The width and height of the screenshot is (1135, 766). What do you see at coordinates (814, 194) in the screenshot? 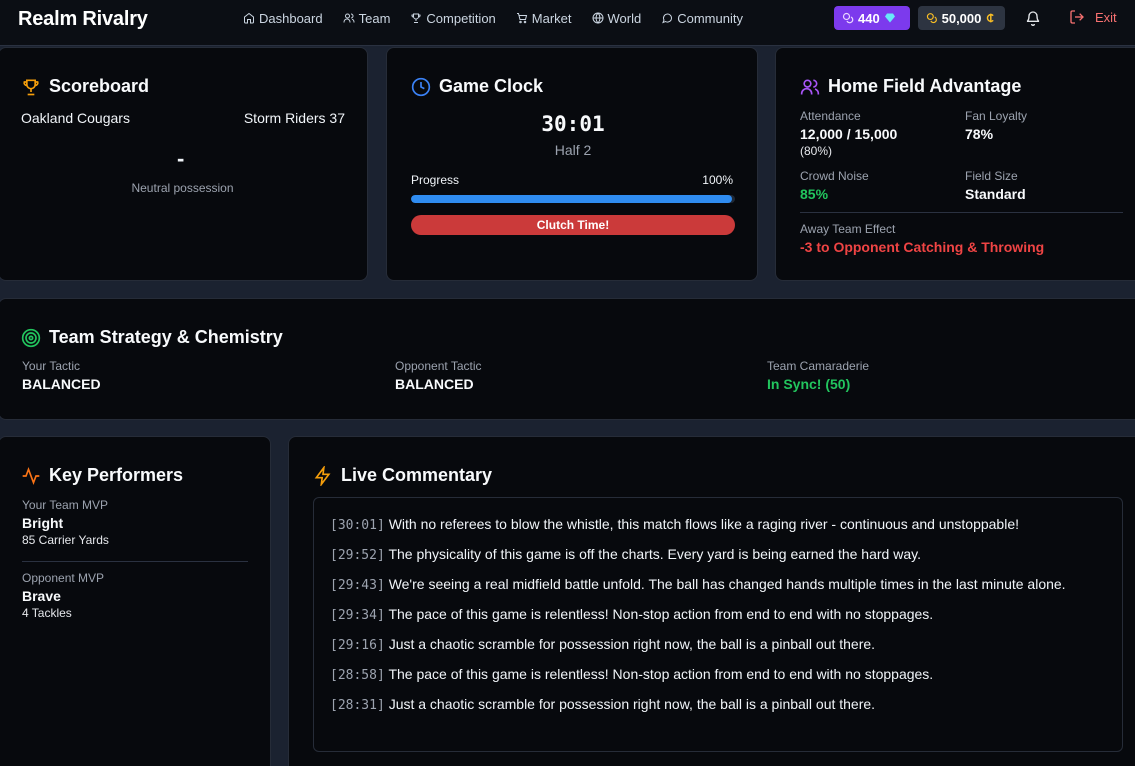
I see `crowd-noise-value: 85%` at bounding box center [814, 194].